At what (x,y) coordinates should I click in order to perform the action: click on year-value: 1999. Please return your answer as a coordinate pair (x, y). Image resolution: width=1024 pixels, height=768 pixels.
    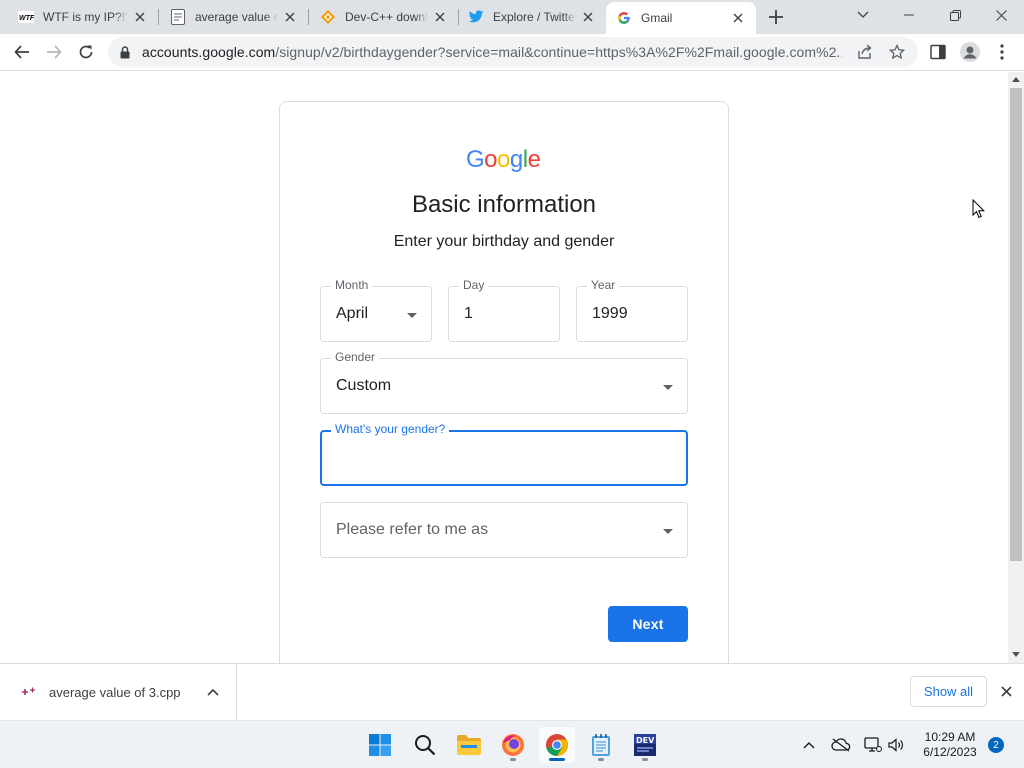
    Looking at the image, I should click on (610, 313).